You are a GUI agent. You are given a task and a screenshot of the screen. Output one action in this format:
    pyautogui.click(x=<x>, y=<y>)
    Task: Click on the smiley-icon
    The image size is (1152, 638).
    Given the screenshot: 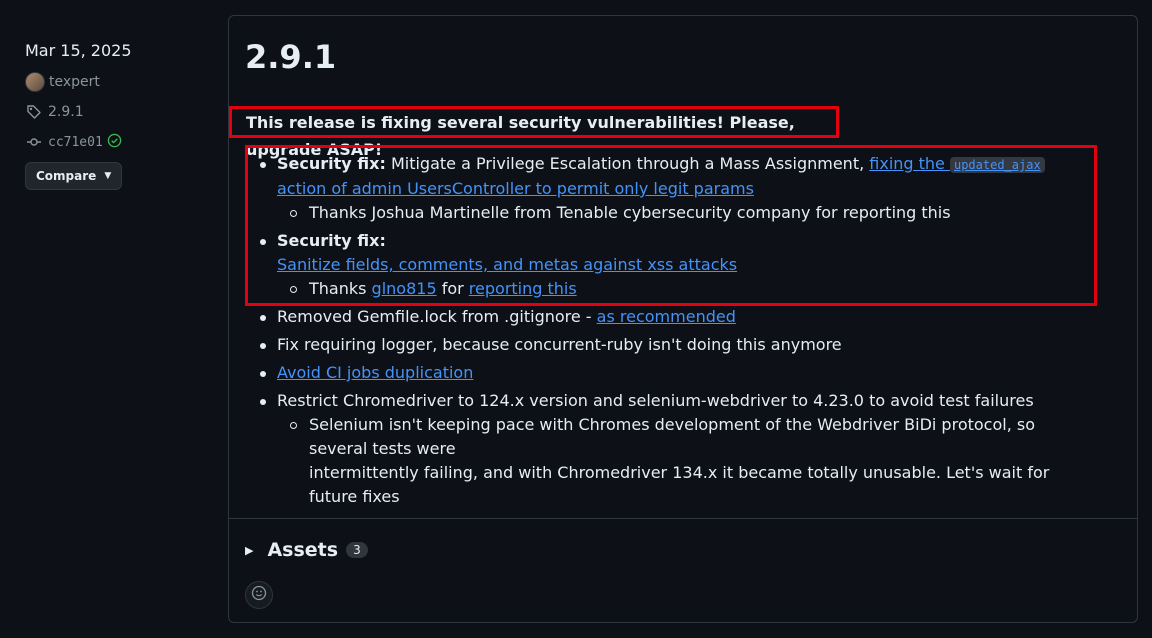 What is the action you would take?
    pyautogui.click(x=259, y=595)
    